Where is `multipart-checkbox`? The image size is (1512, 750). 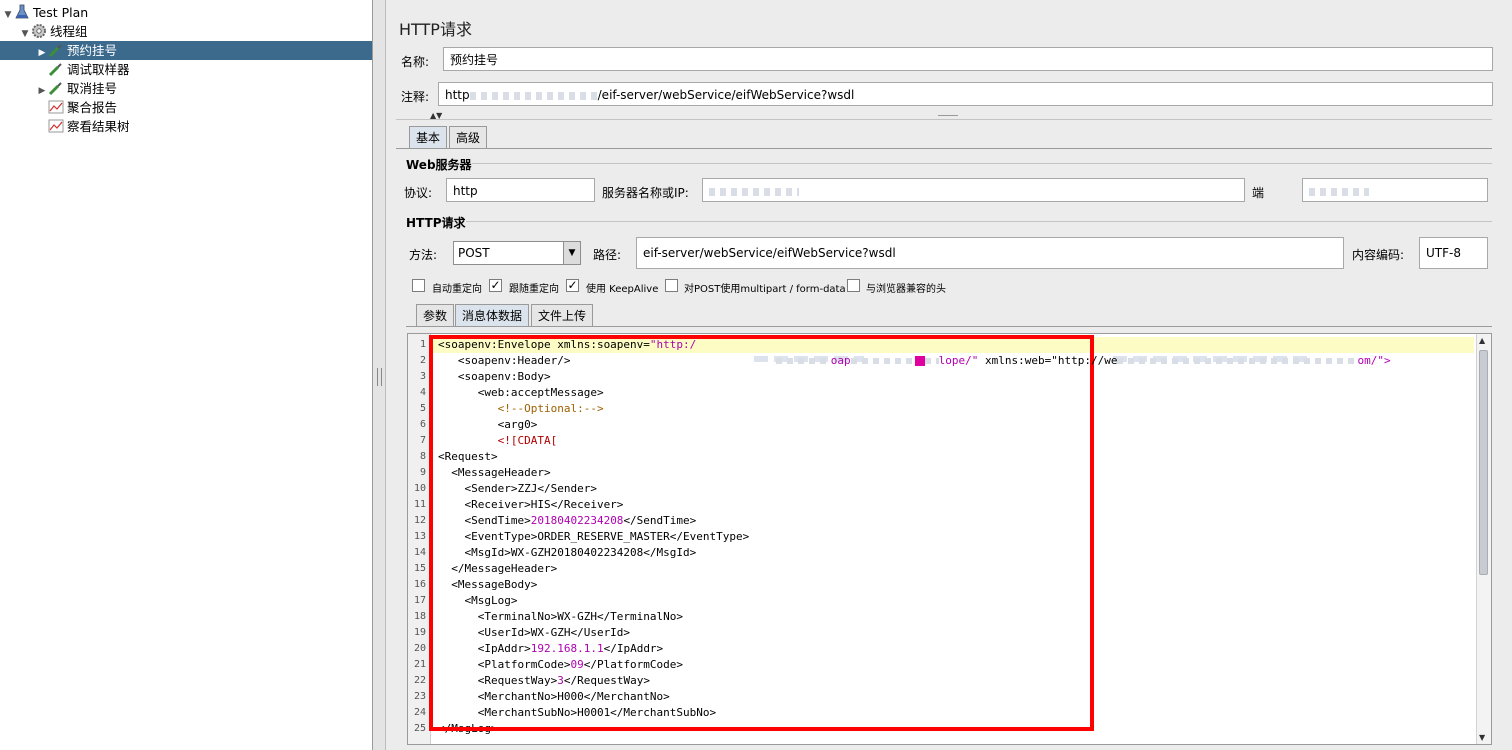 multipart-checkbox is located at coordinates (671, 285).